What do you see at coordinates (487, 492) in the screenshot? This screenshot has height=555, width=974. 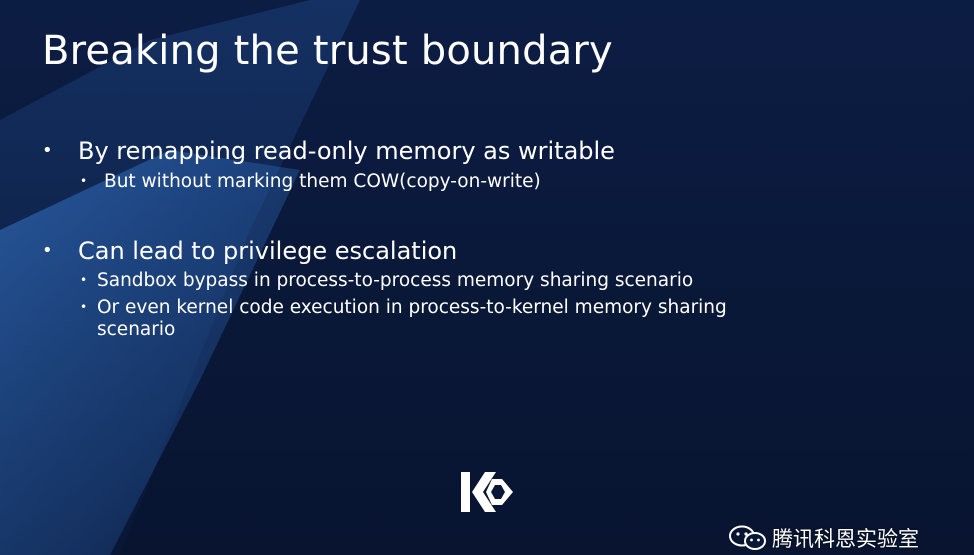 I see `keen-lab-logo-icon` at bounding box center [487, 492].